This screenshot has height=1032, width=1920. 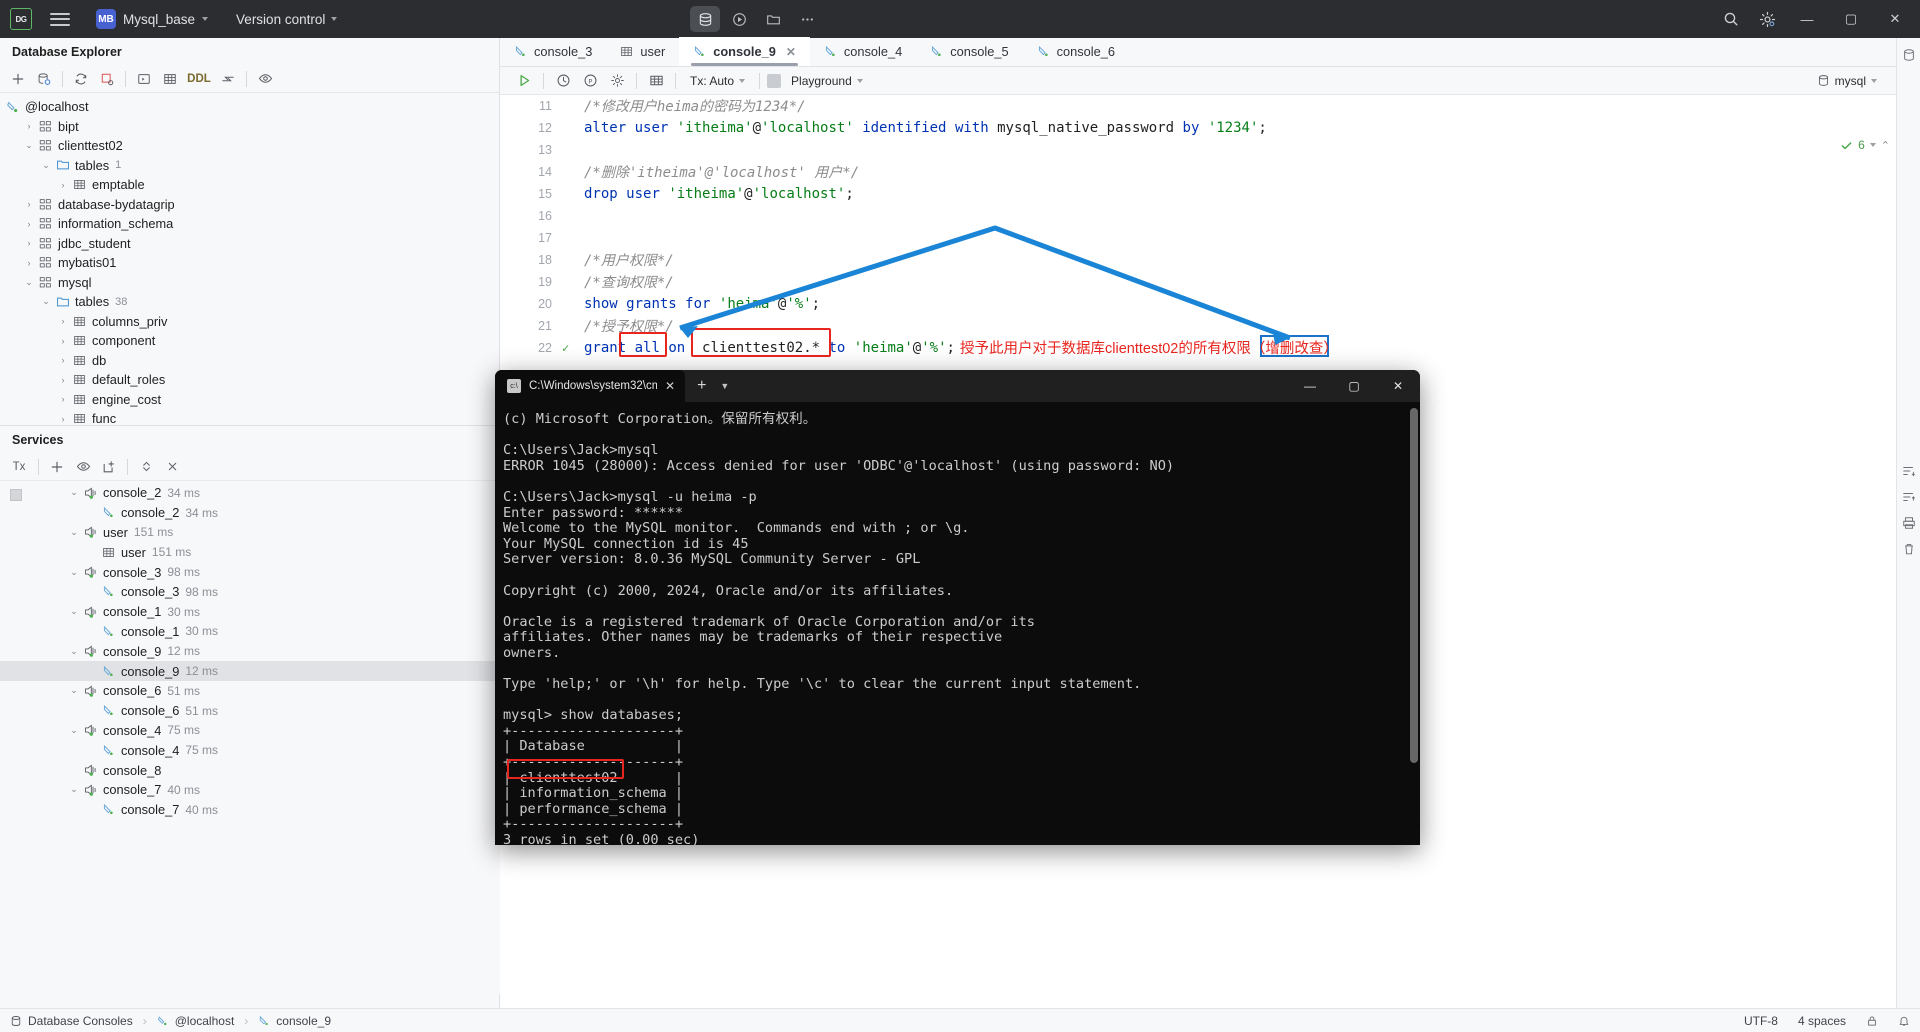 I want to click on status-encoding: UTF-8, so click(x=1761, y=1021).